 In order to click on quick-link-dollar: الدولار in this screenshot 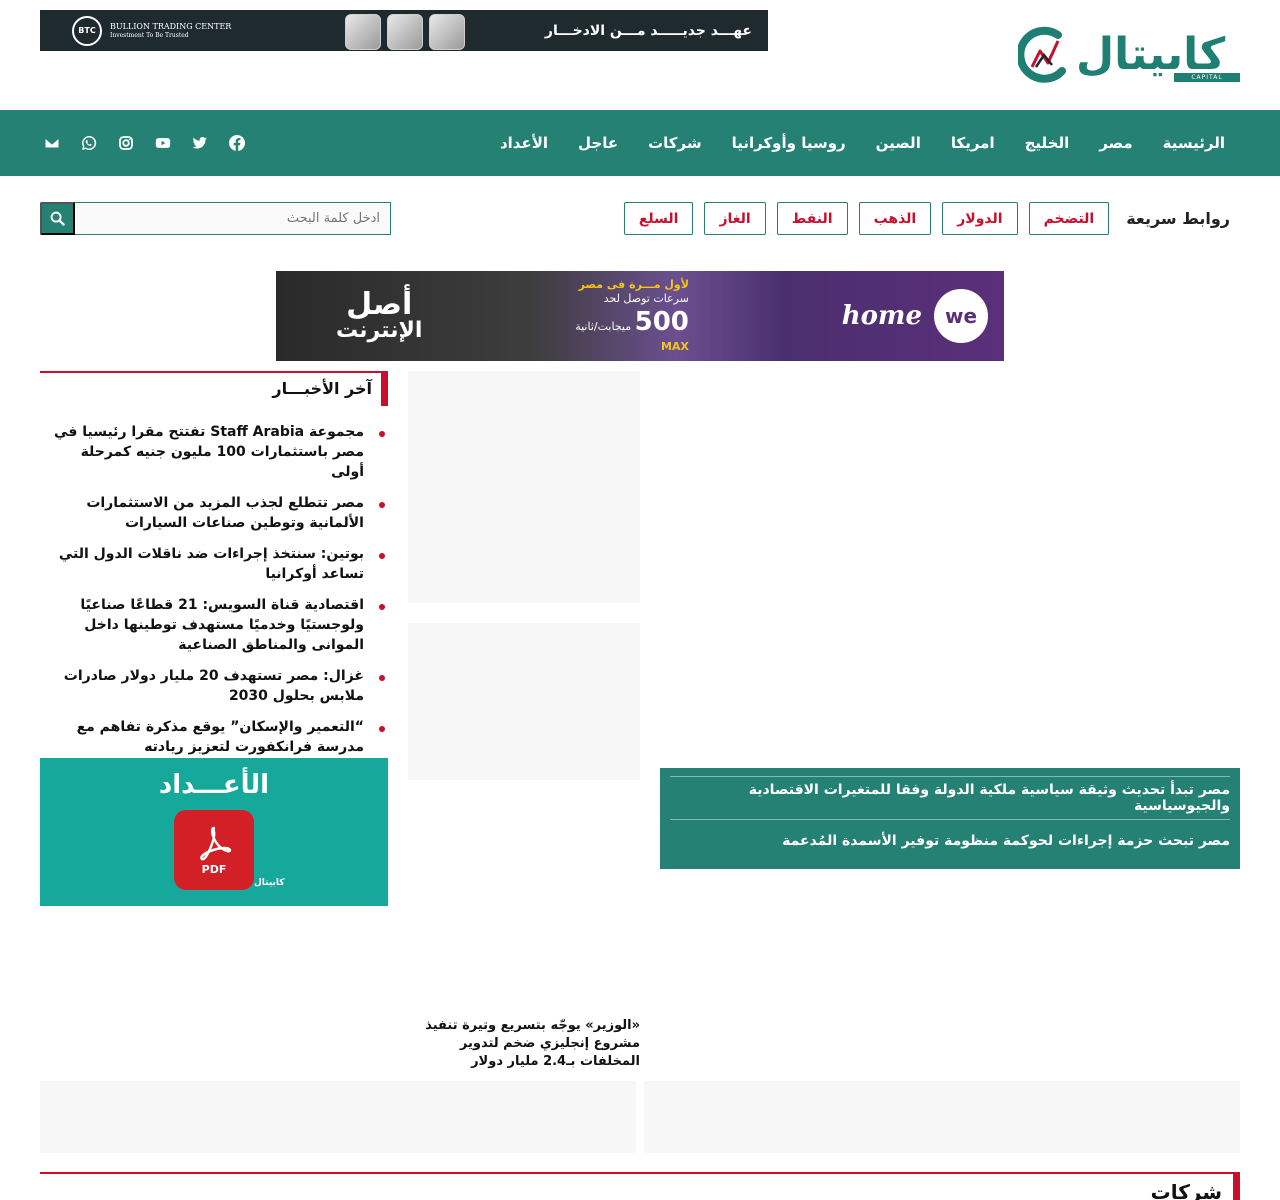, I will do `click(980, 218)`.